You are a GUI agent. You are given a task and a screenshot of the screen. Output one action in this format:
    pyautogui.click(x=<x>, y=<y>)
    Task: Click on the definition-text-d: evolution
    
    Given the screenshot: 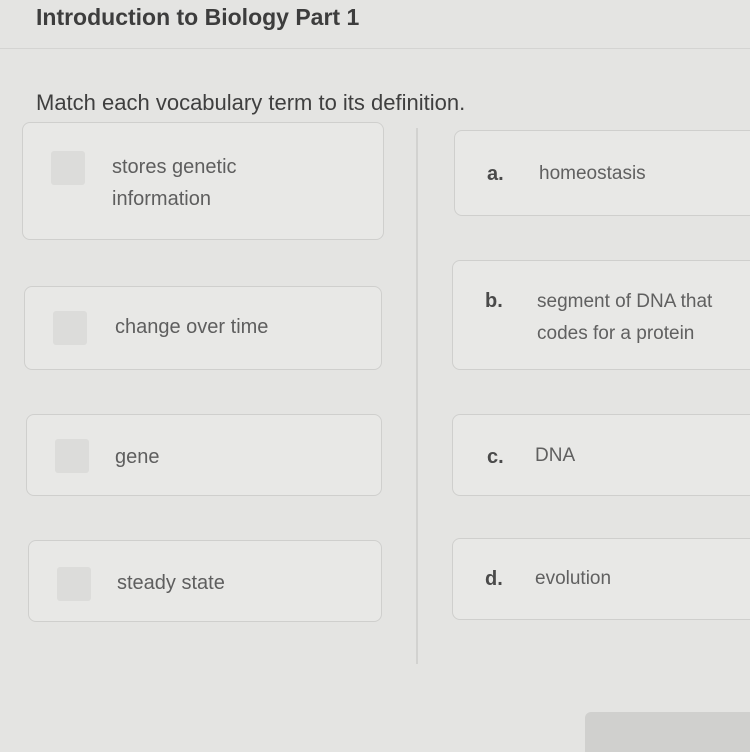 What is the action you would take?
    pyautogui.click(x=573, y=578)
    